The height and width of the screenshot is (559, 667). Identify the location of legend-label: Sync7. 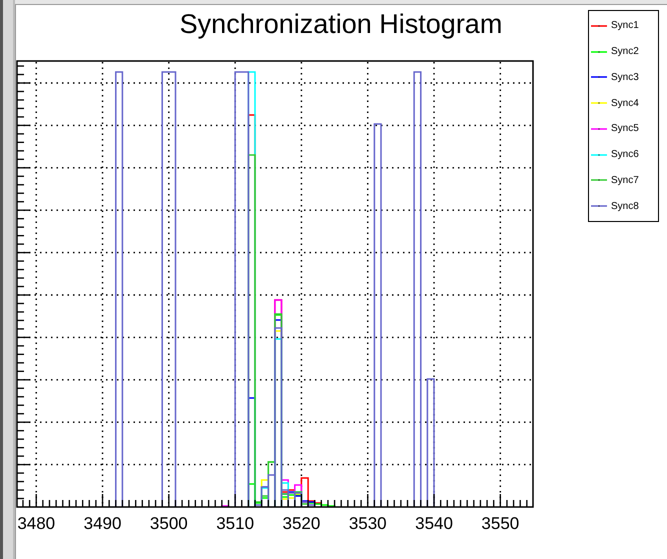
(625, 180).